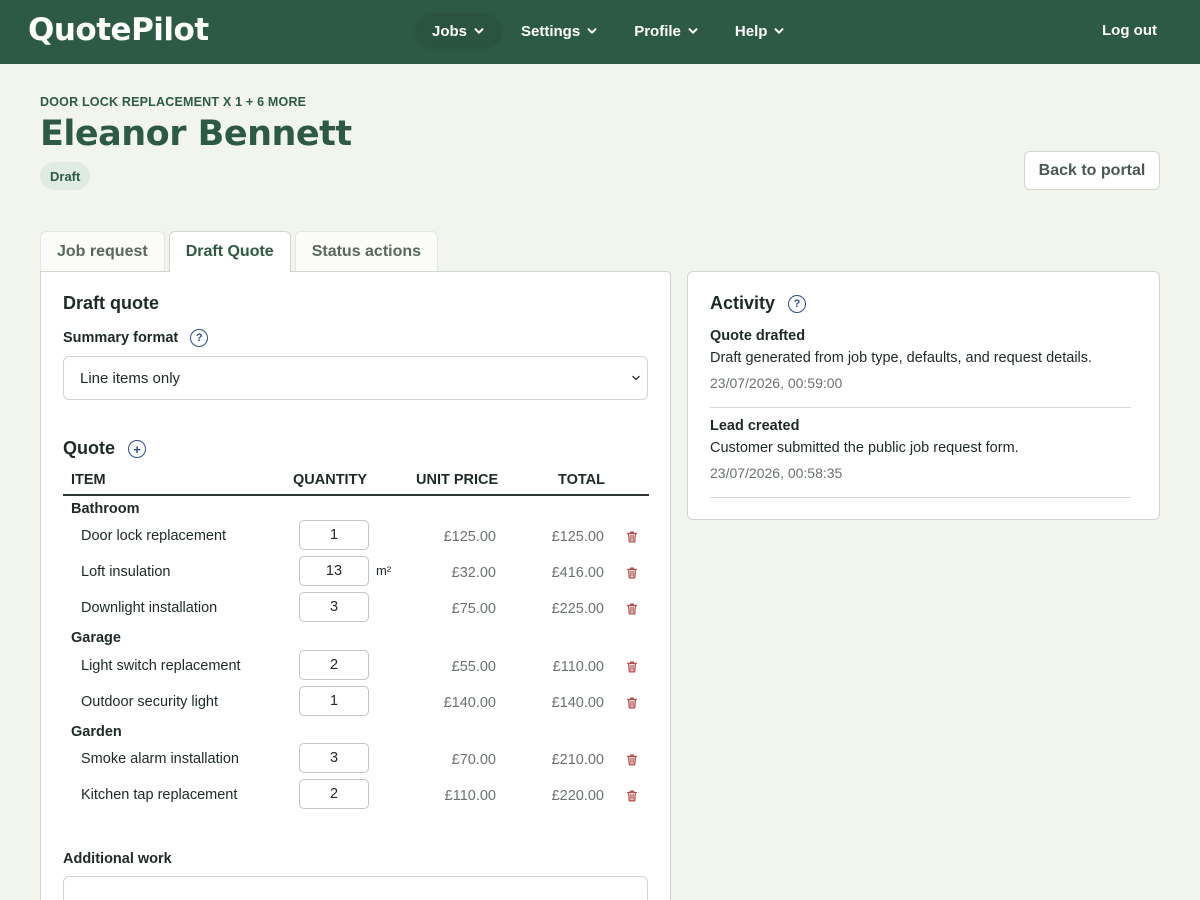 The image size is (1200, 900). I want to click on nav-jobs-label: Jobs, so click(450, 31).